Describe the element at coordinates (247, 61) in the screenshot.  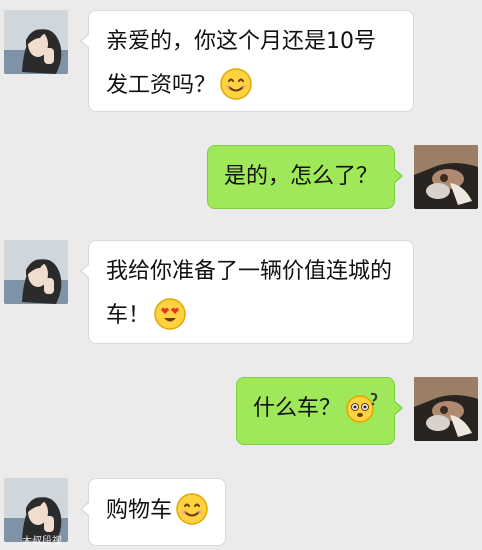
I see `message-bubble-incoming: 亲爱的，你这个月还是10号发工资吗？` at that location.